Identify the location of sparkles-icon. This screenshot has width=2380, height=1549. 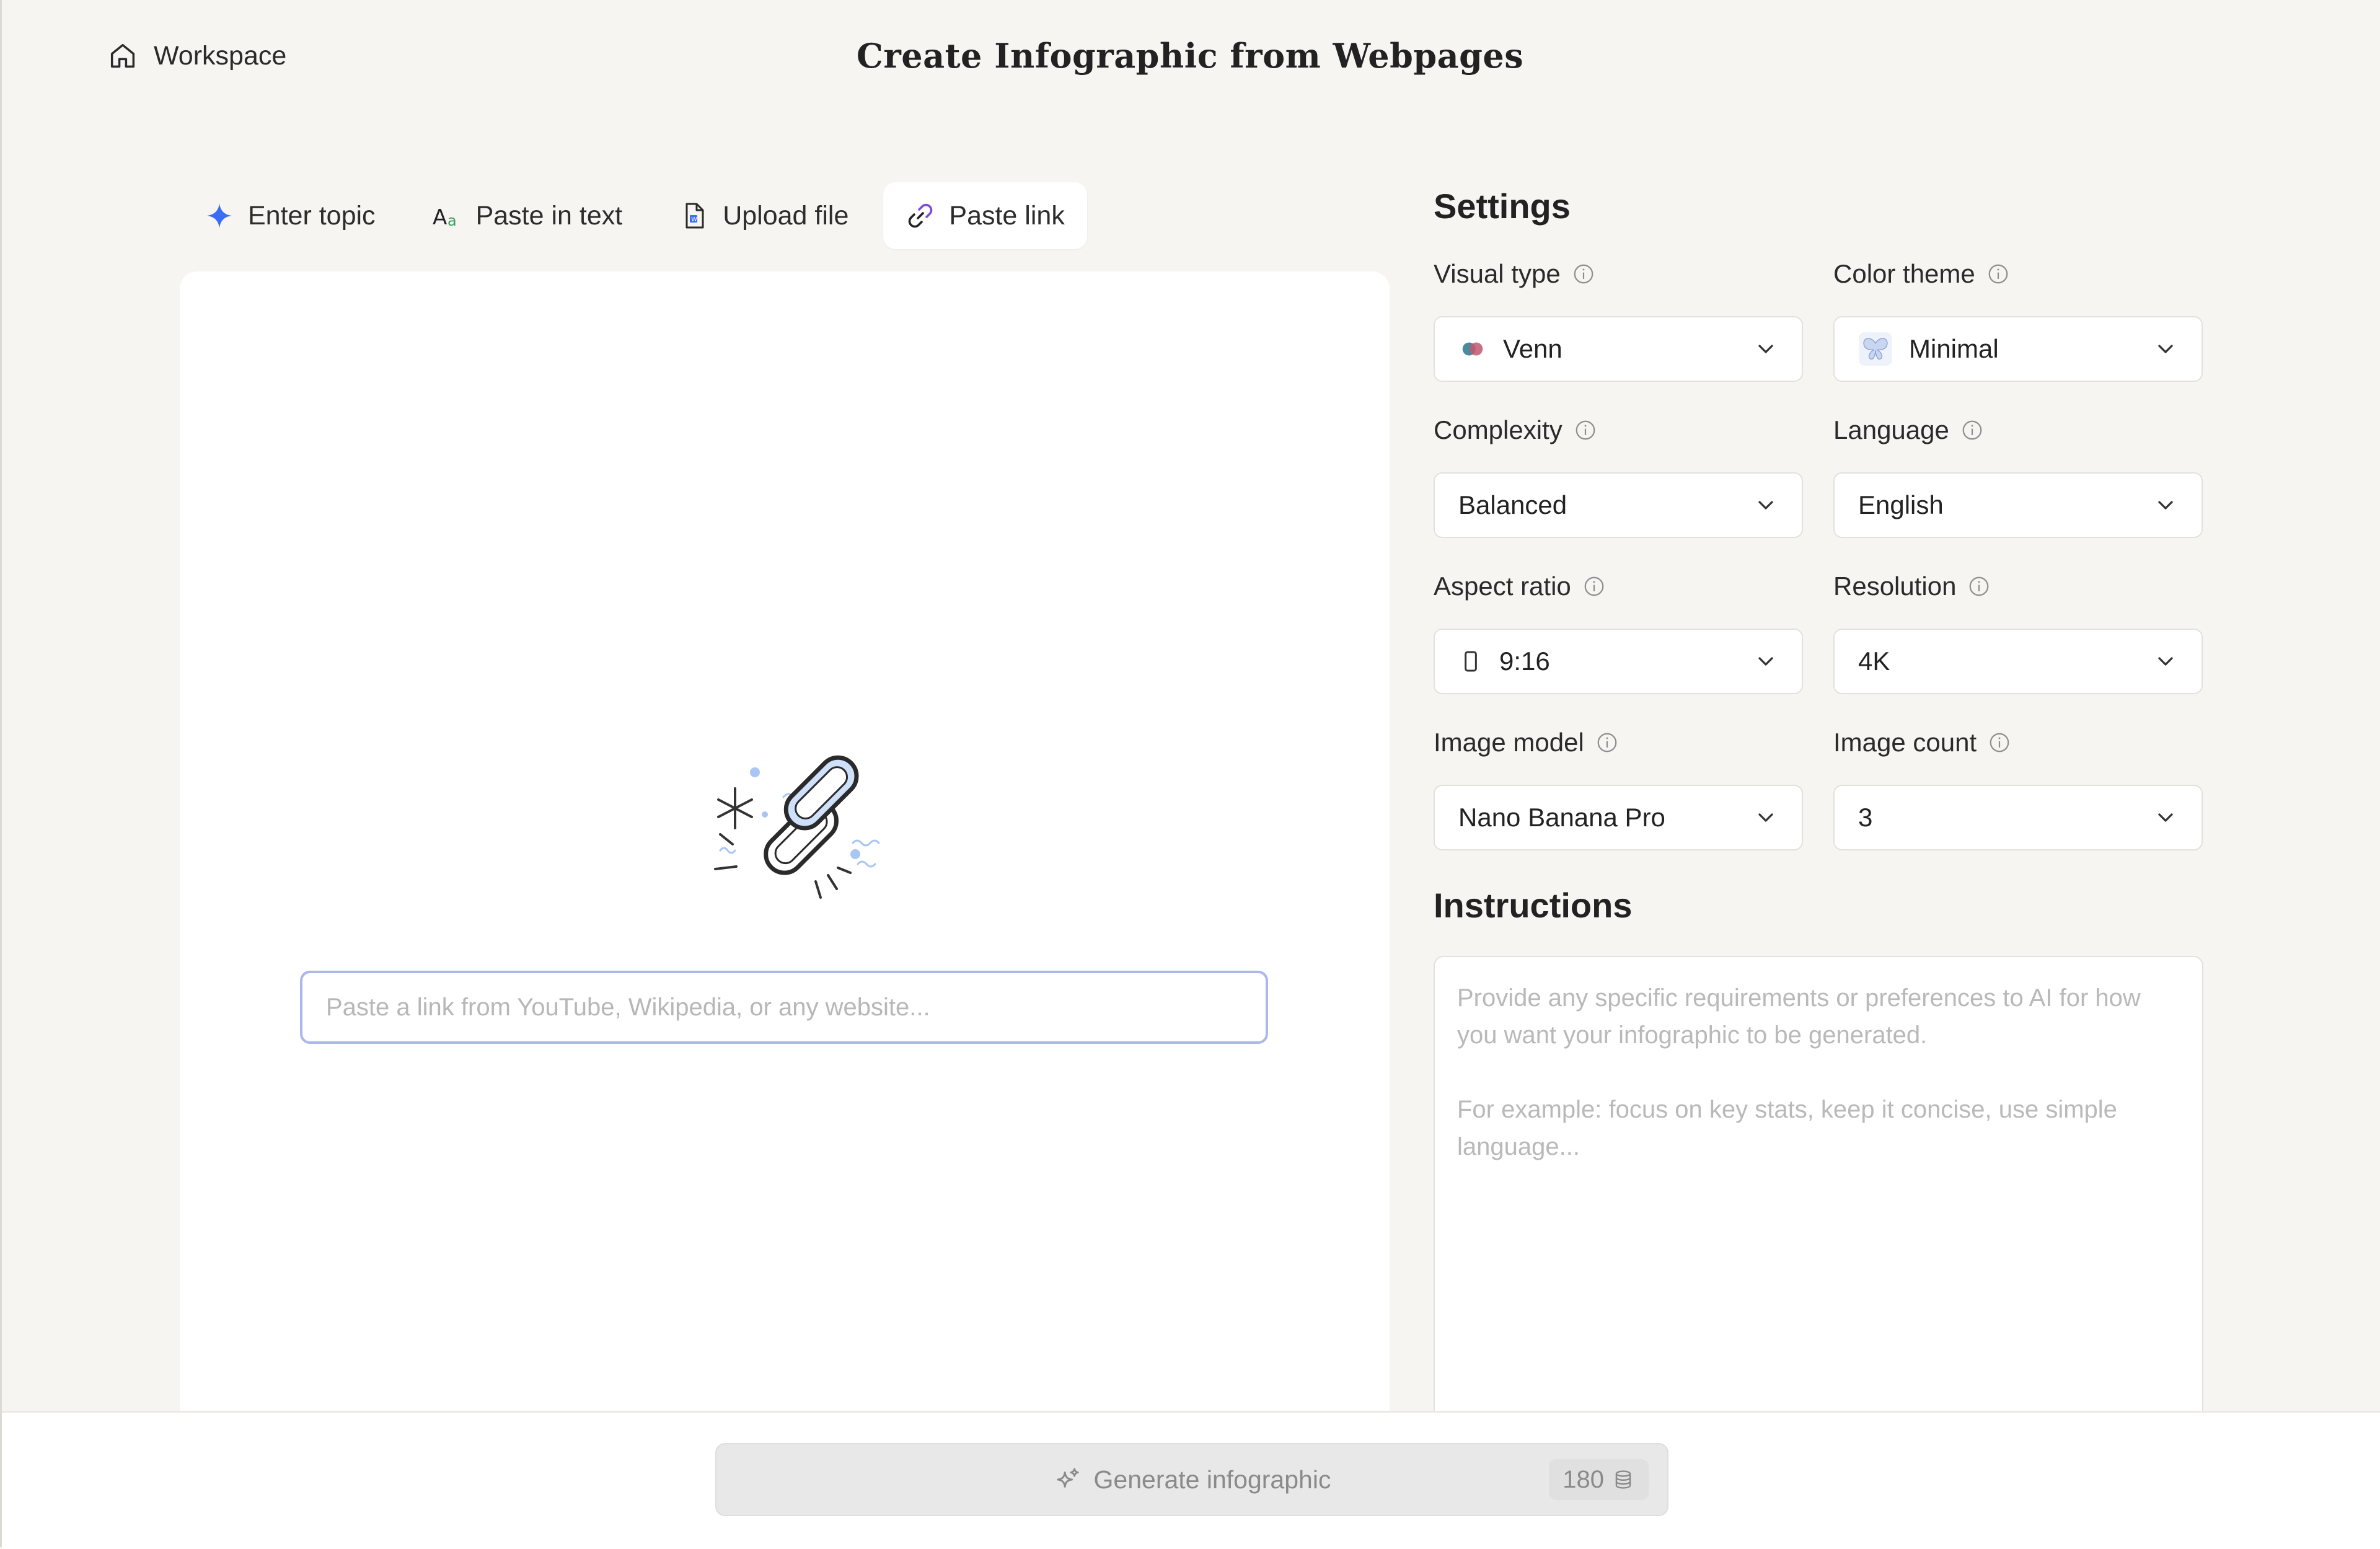
(1067, 1478).